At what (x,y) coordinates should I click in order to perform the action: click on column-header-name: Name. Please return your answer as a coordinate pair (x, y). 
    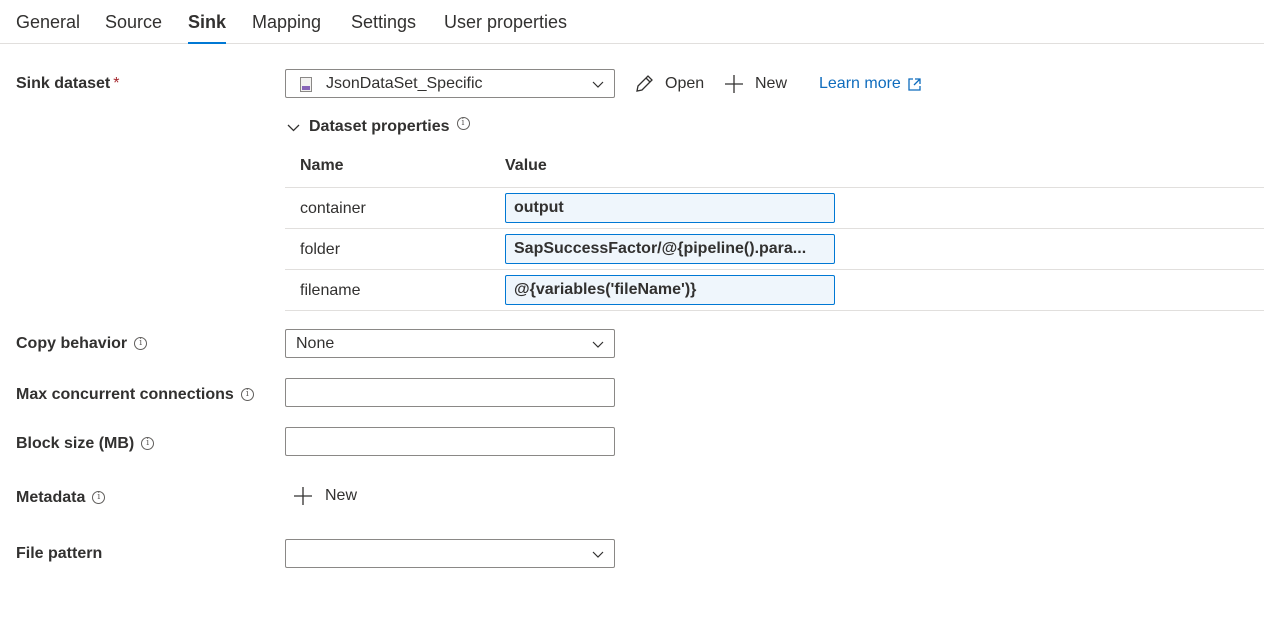
    Looking at the image, I should click on (322, 165).